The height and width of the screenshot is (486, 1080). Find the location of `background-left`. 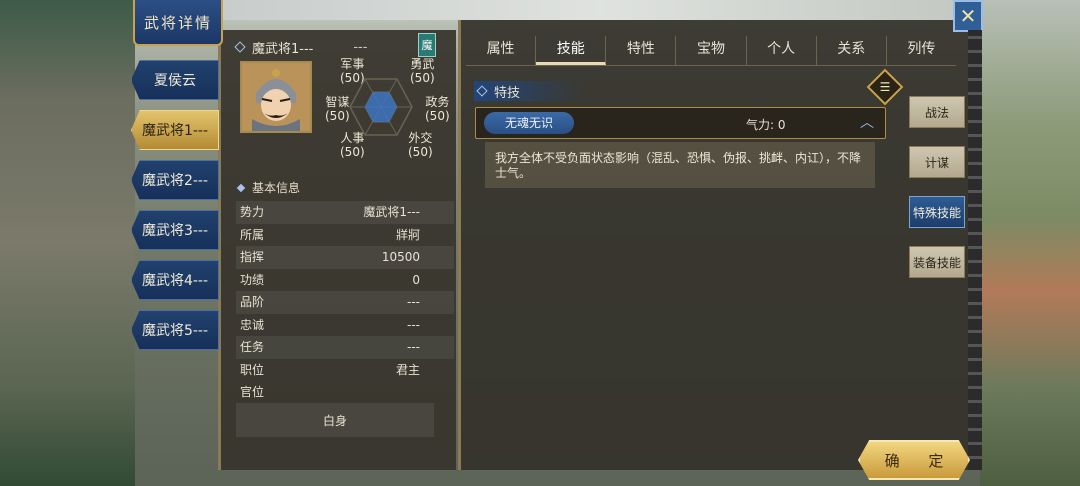

background-left is located at coordinates (67, 243).